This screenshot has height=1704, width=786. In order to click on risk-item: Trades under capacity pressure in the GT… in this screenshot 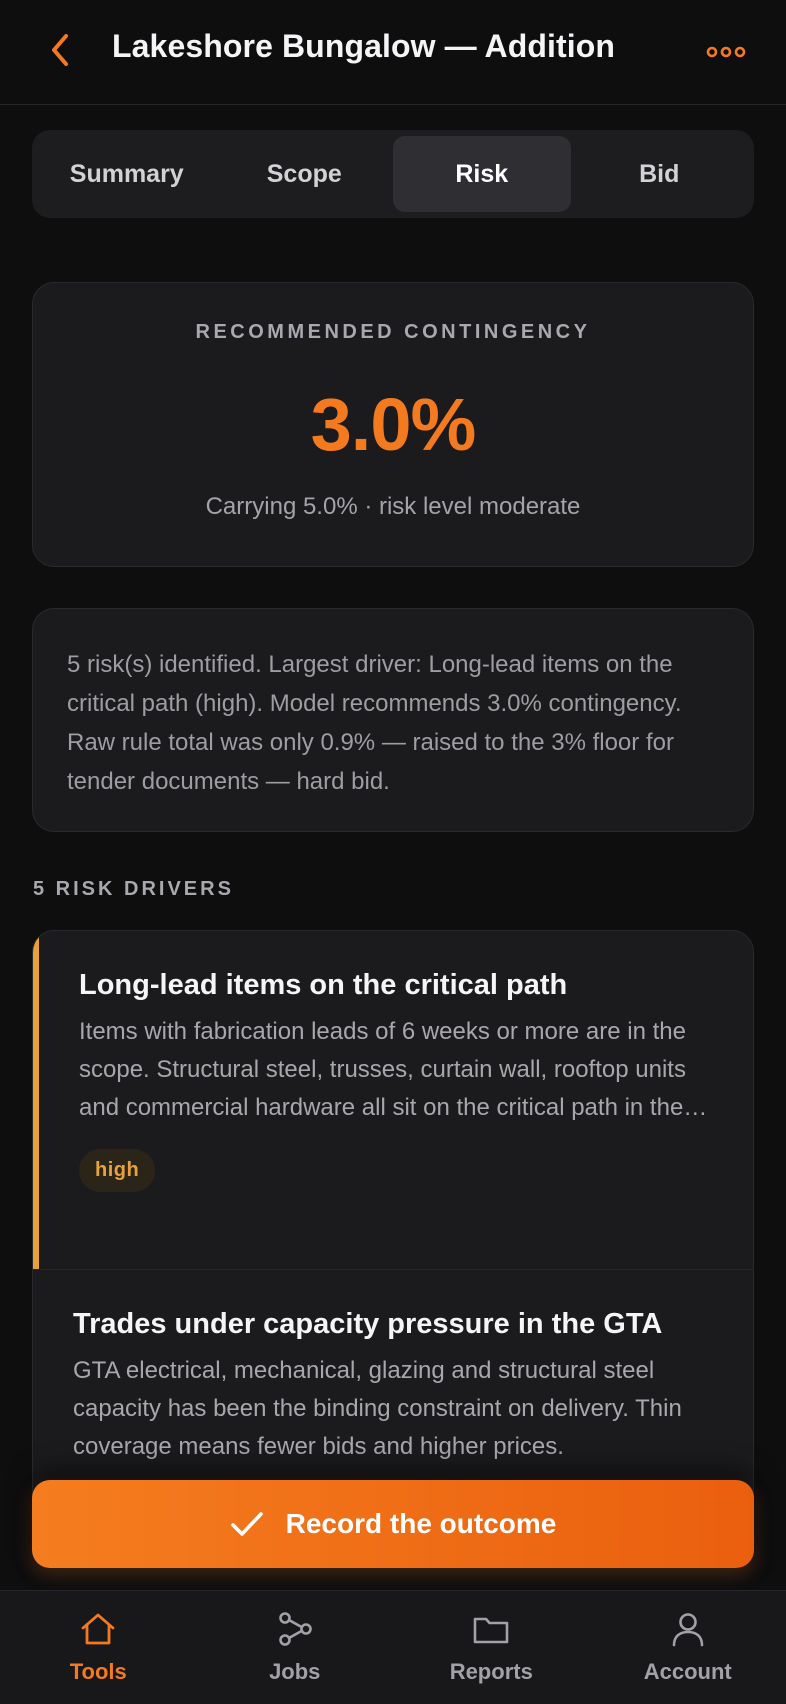, I will do `click(393, 1367)`.